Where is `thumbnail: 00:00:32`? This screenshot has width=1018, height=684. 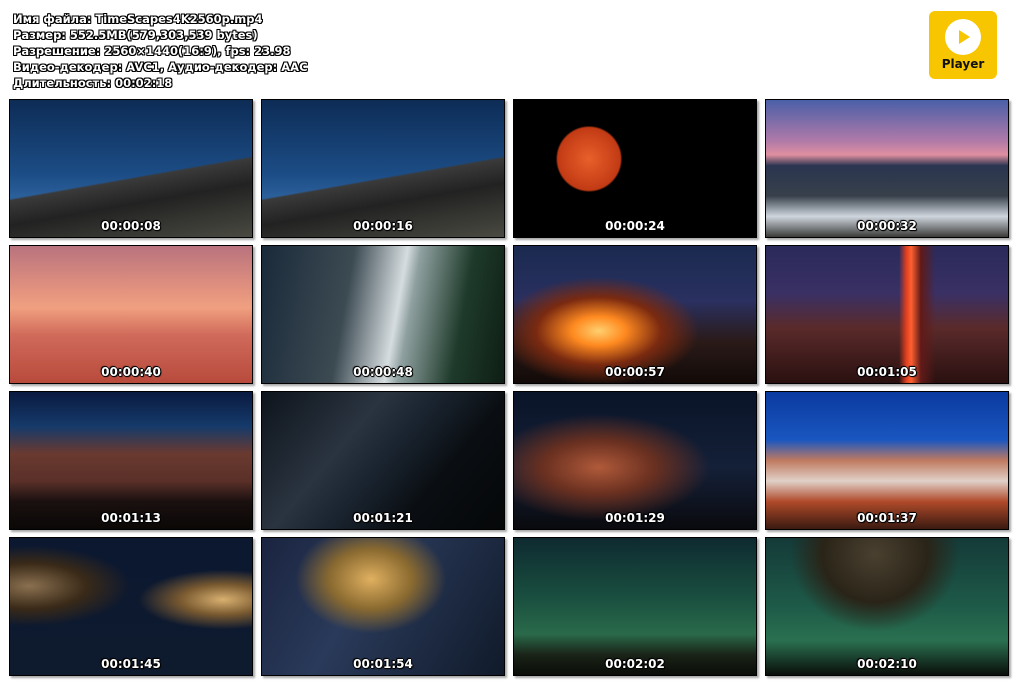
thumbnail: 00:00:32 is located at coordinates (887, 168).